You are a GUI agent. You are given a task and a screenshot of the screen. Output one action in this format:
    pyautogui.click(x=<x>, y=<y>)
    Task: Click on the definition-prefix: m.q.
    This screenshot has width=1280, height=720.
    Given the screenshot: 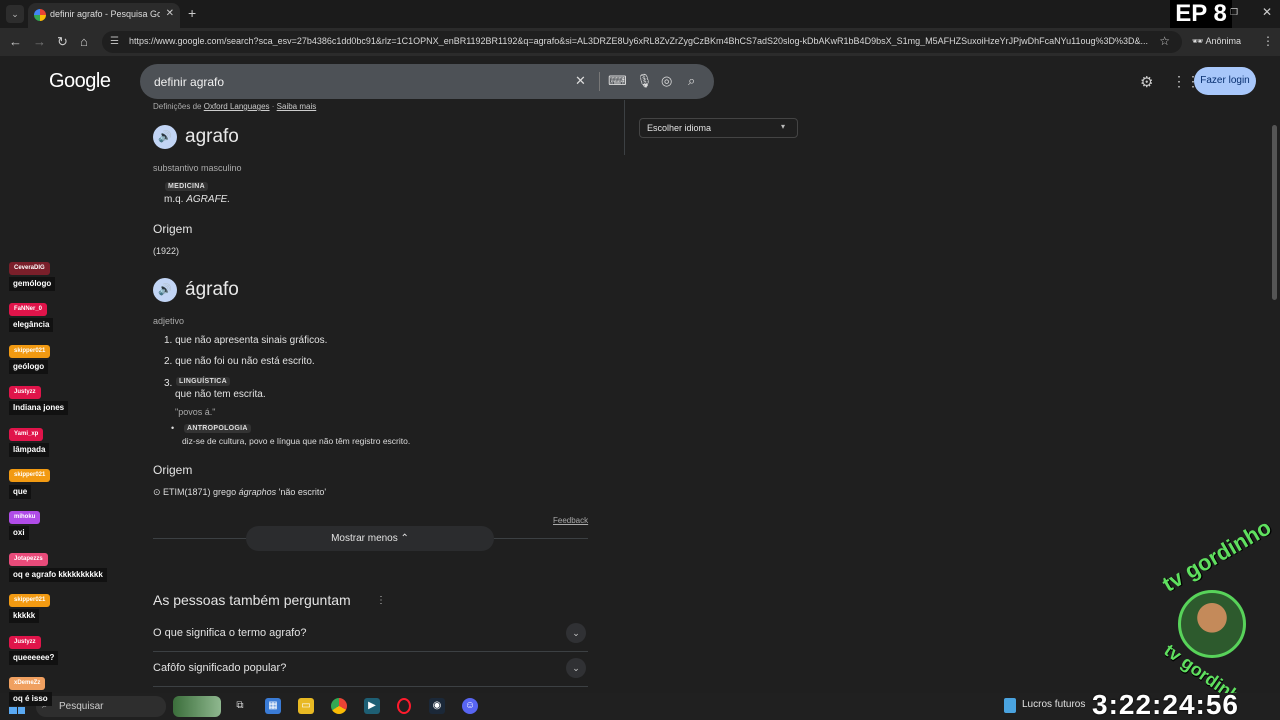 What is the action you would take?
    pyautogui.click(x=174, y=199)
    